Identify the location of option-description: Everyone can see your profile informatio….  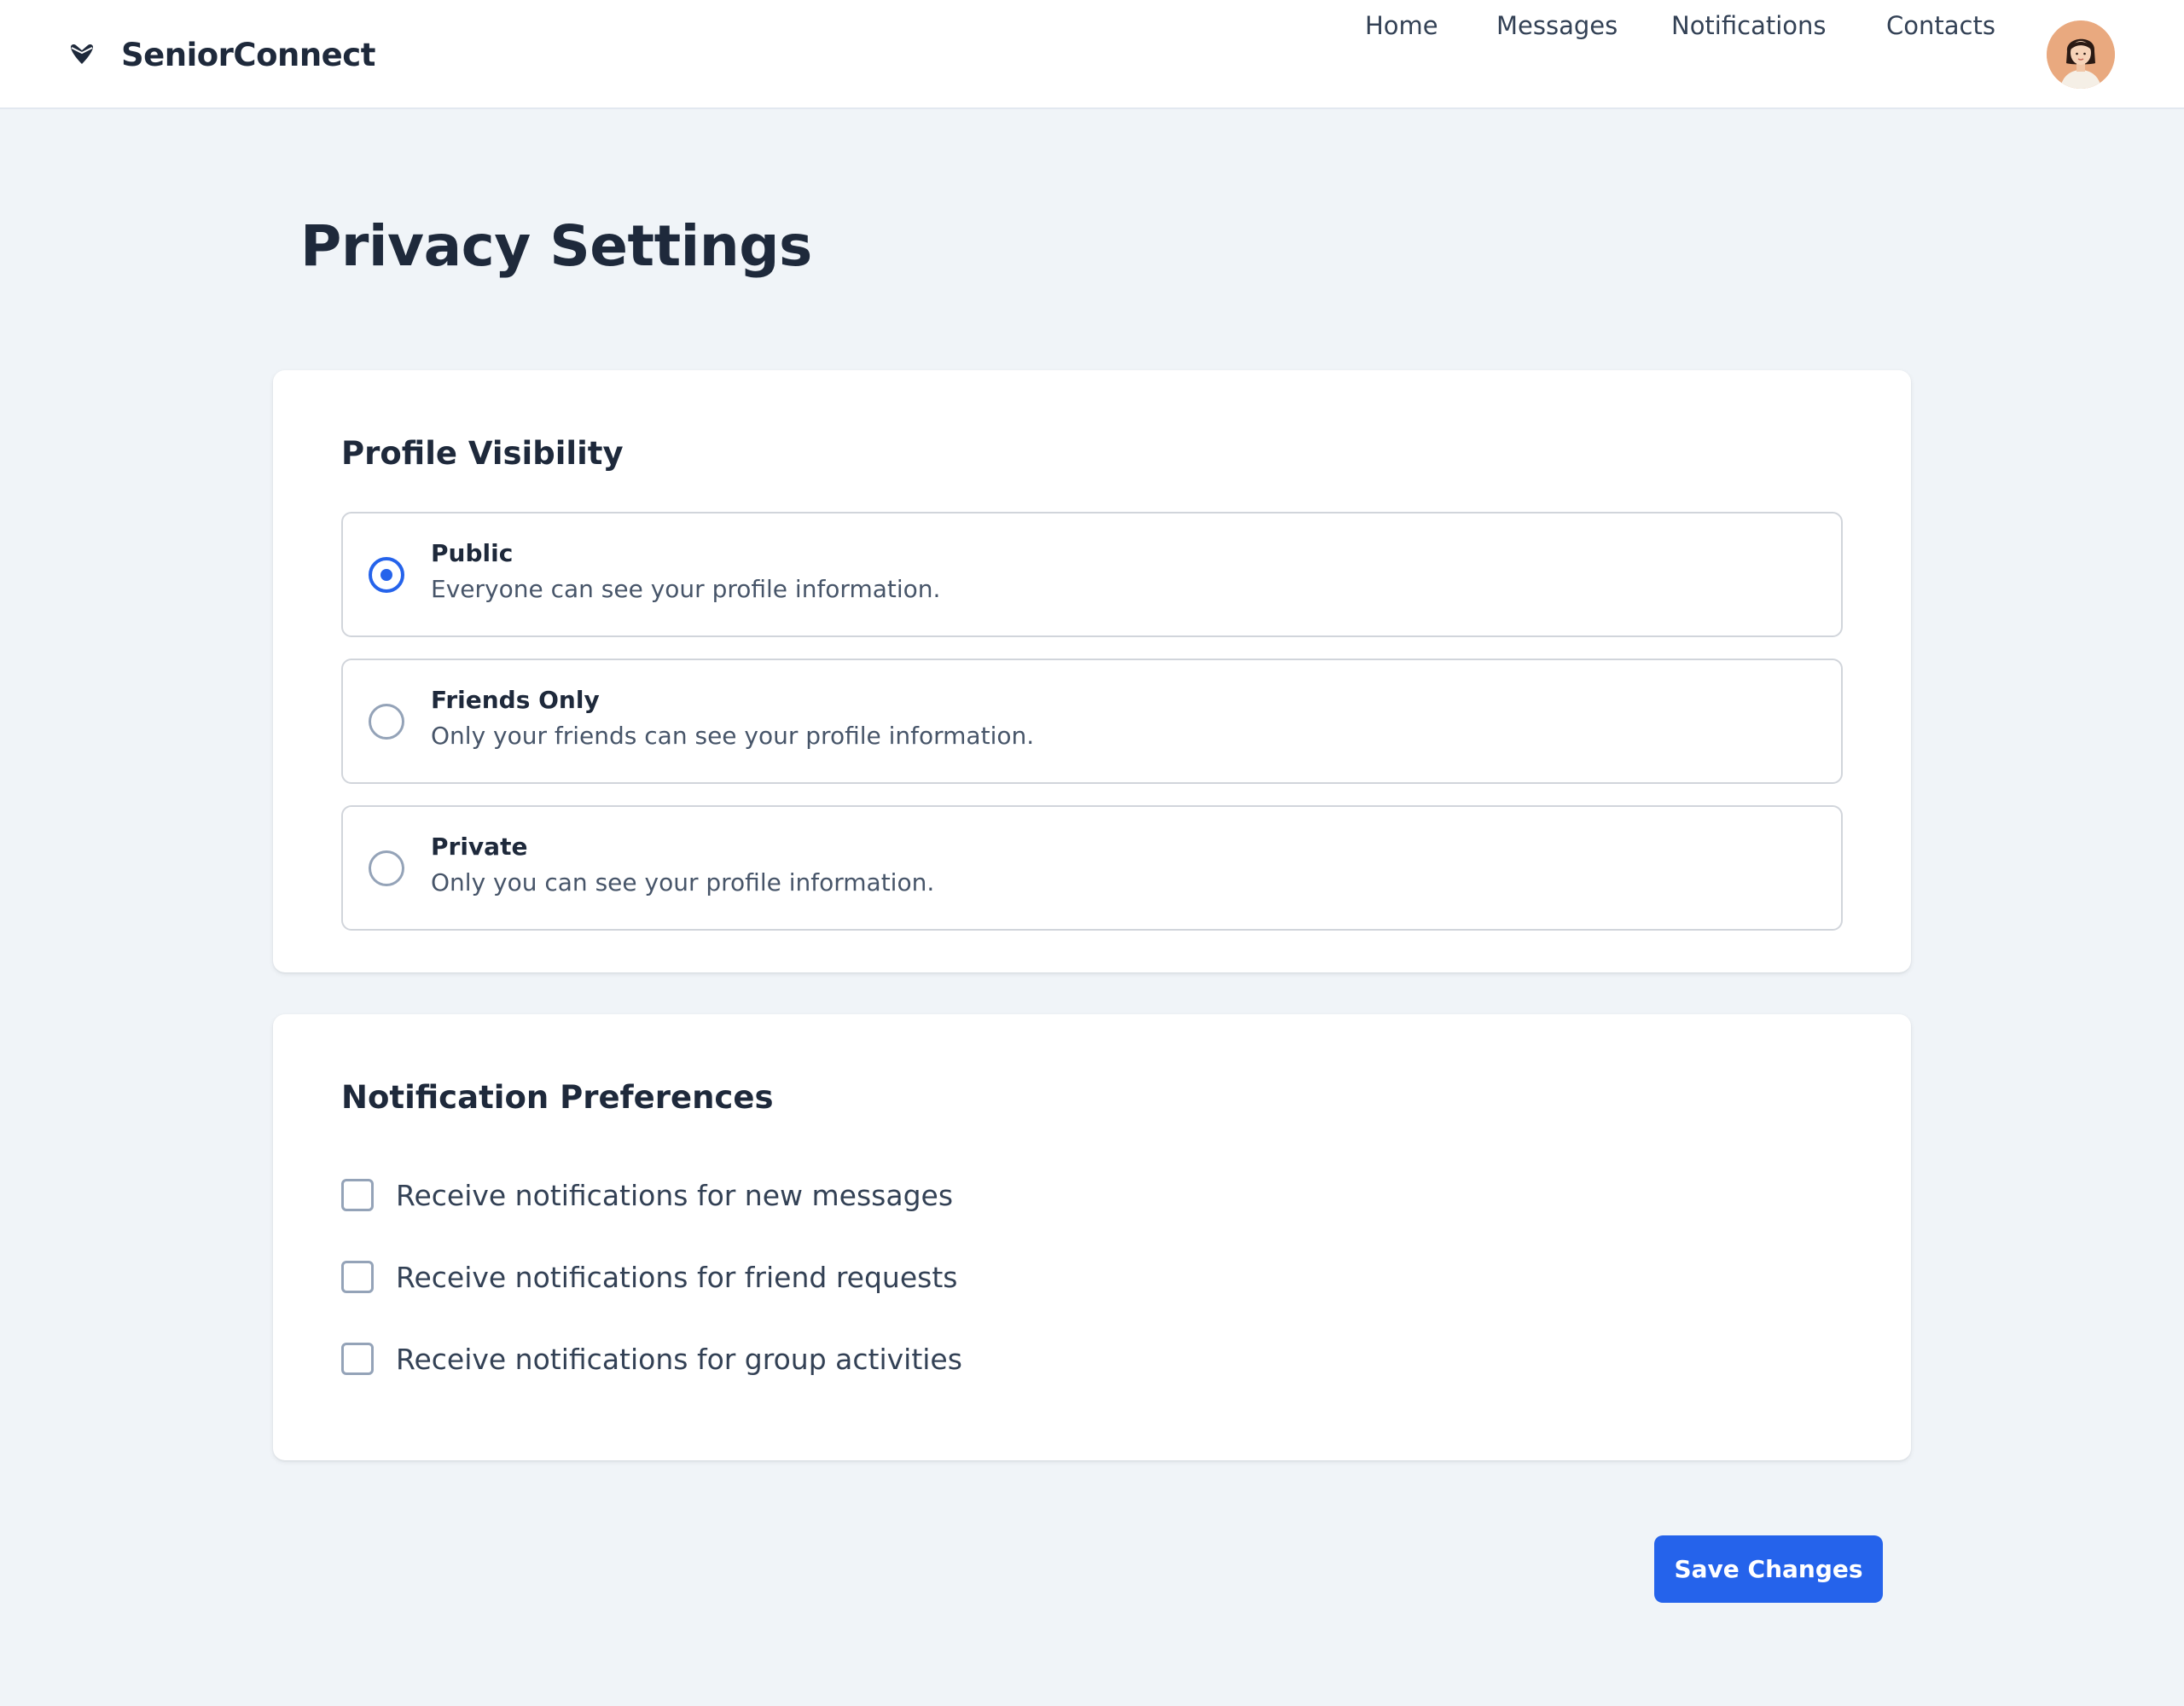
(686, 589).